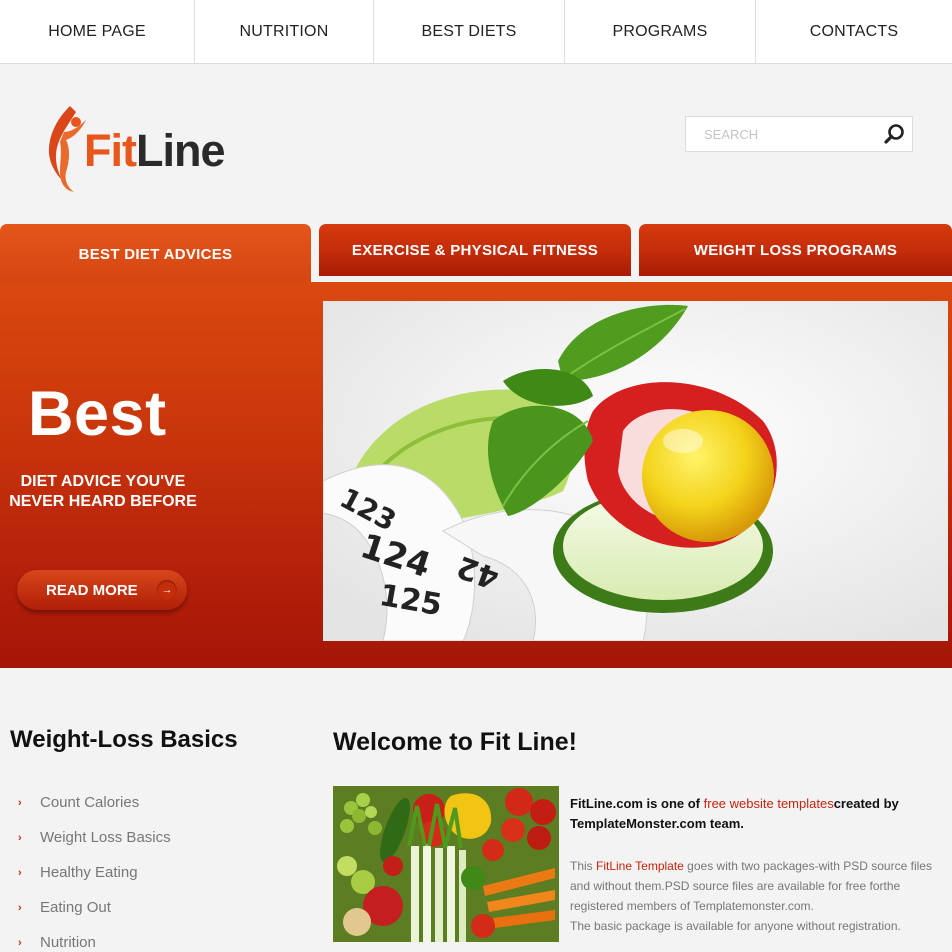  I want to click on tab-exercise-physical-fitness: EXERCISE & PHYSICAL FITNESS, so click(475, 253).